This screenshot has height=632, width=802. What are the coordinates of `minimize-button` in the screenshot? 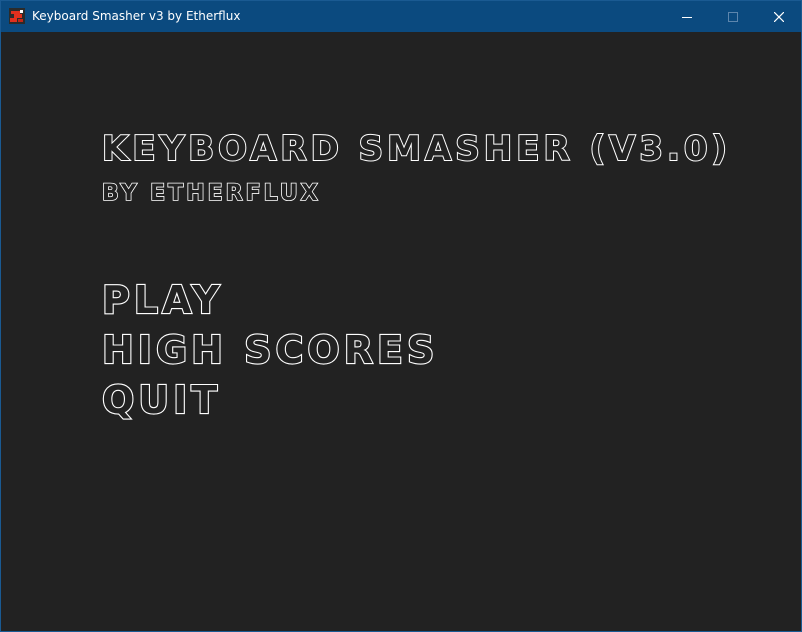 It's located at (687, 16).